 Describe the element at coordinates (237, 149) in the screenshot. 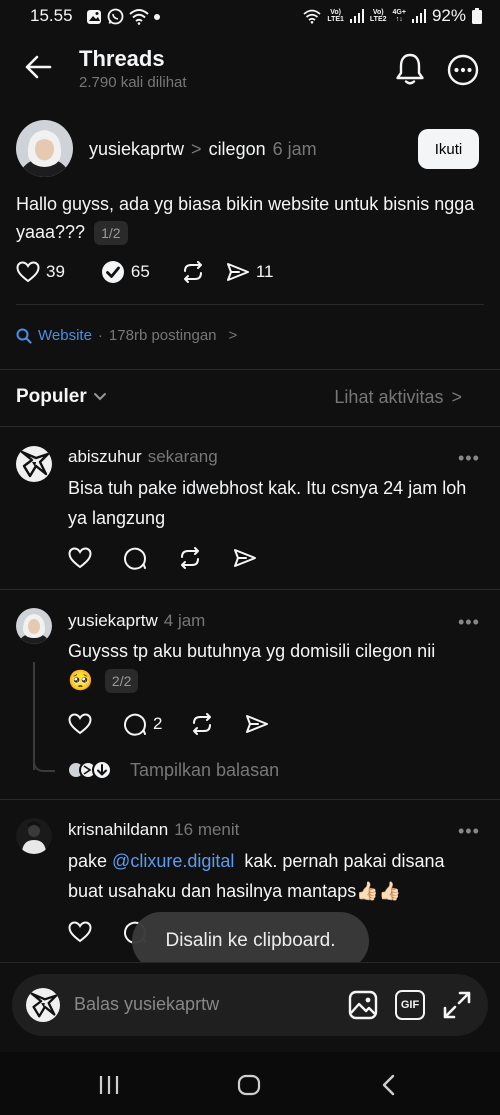

I see `post-location: cilegon` at that location.